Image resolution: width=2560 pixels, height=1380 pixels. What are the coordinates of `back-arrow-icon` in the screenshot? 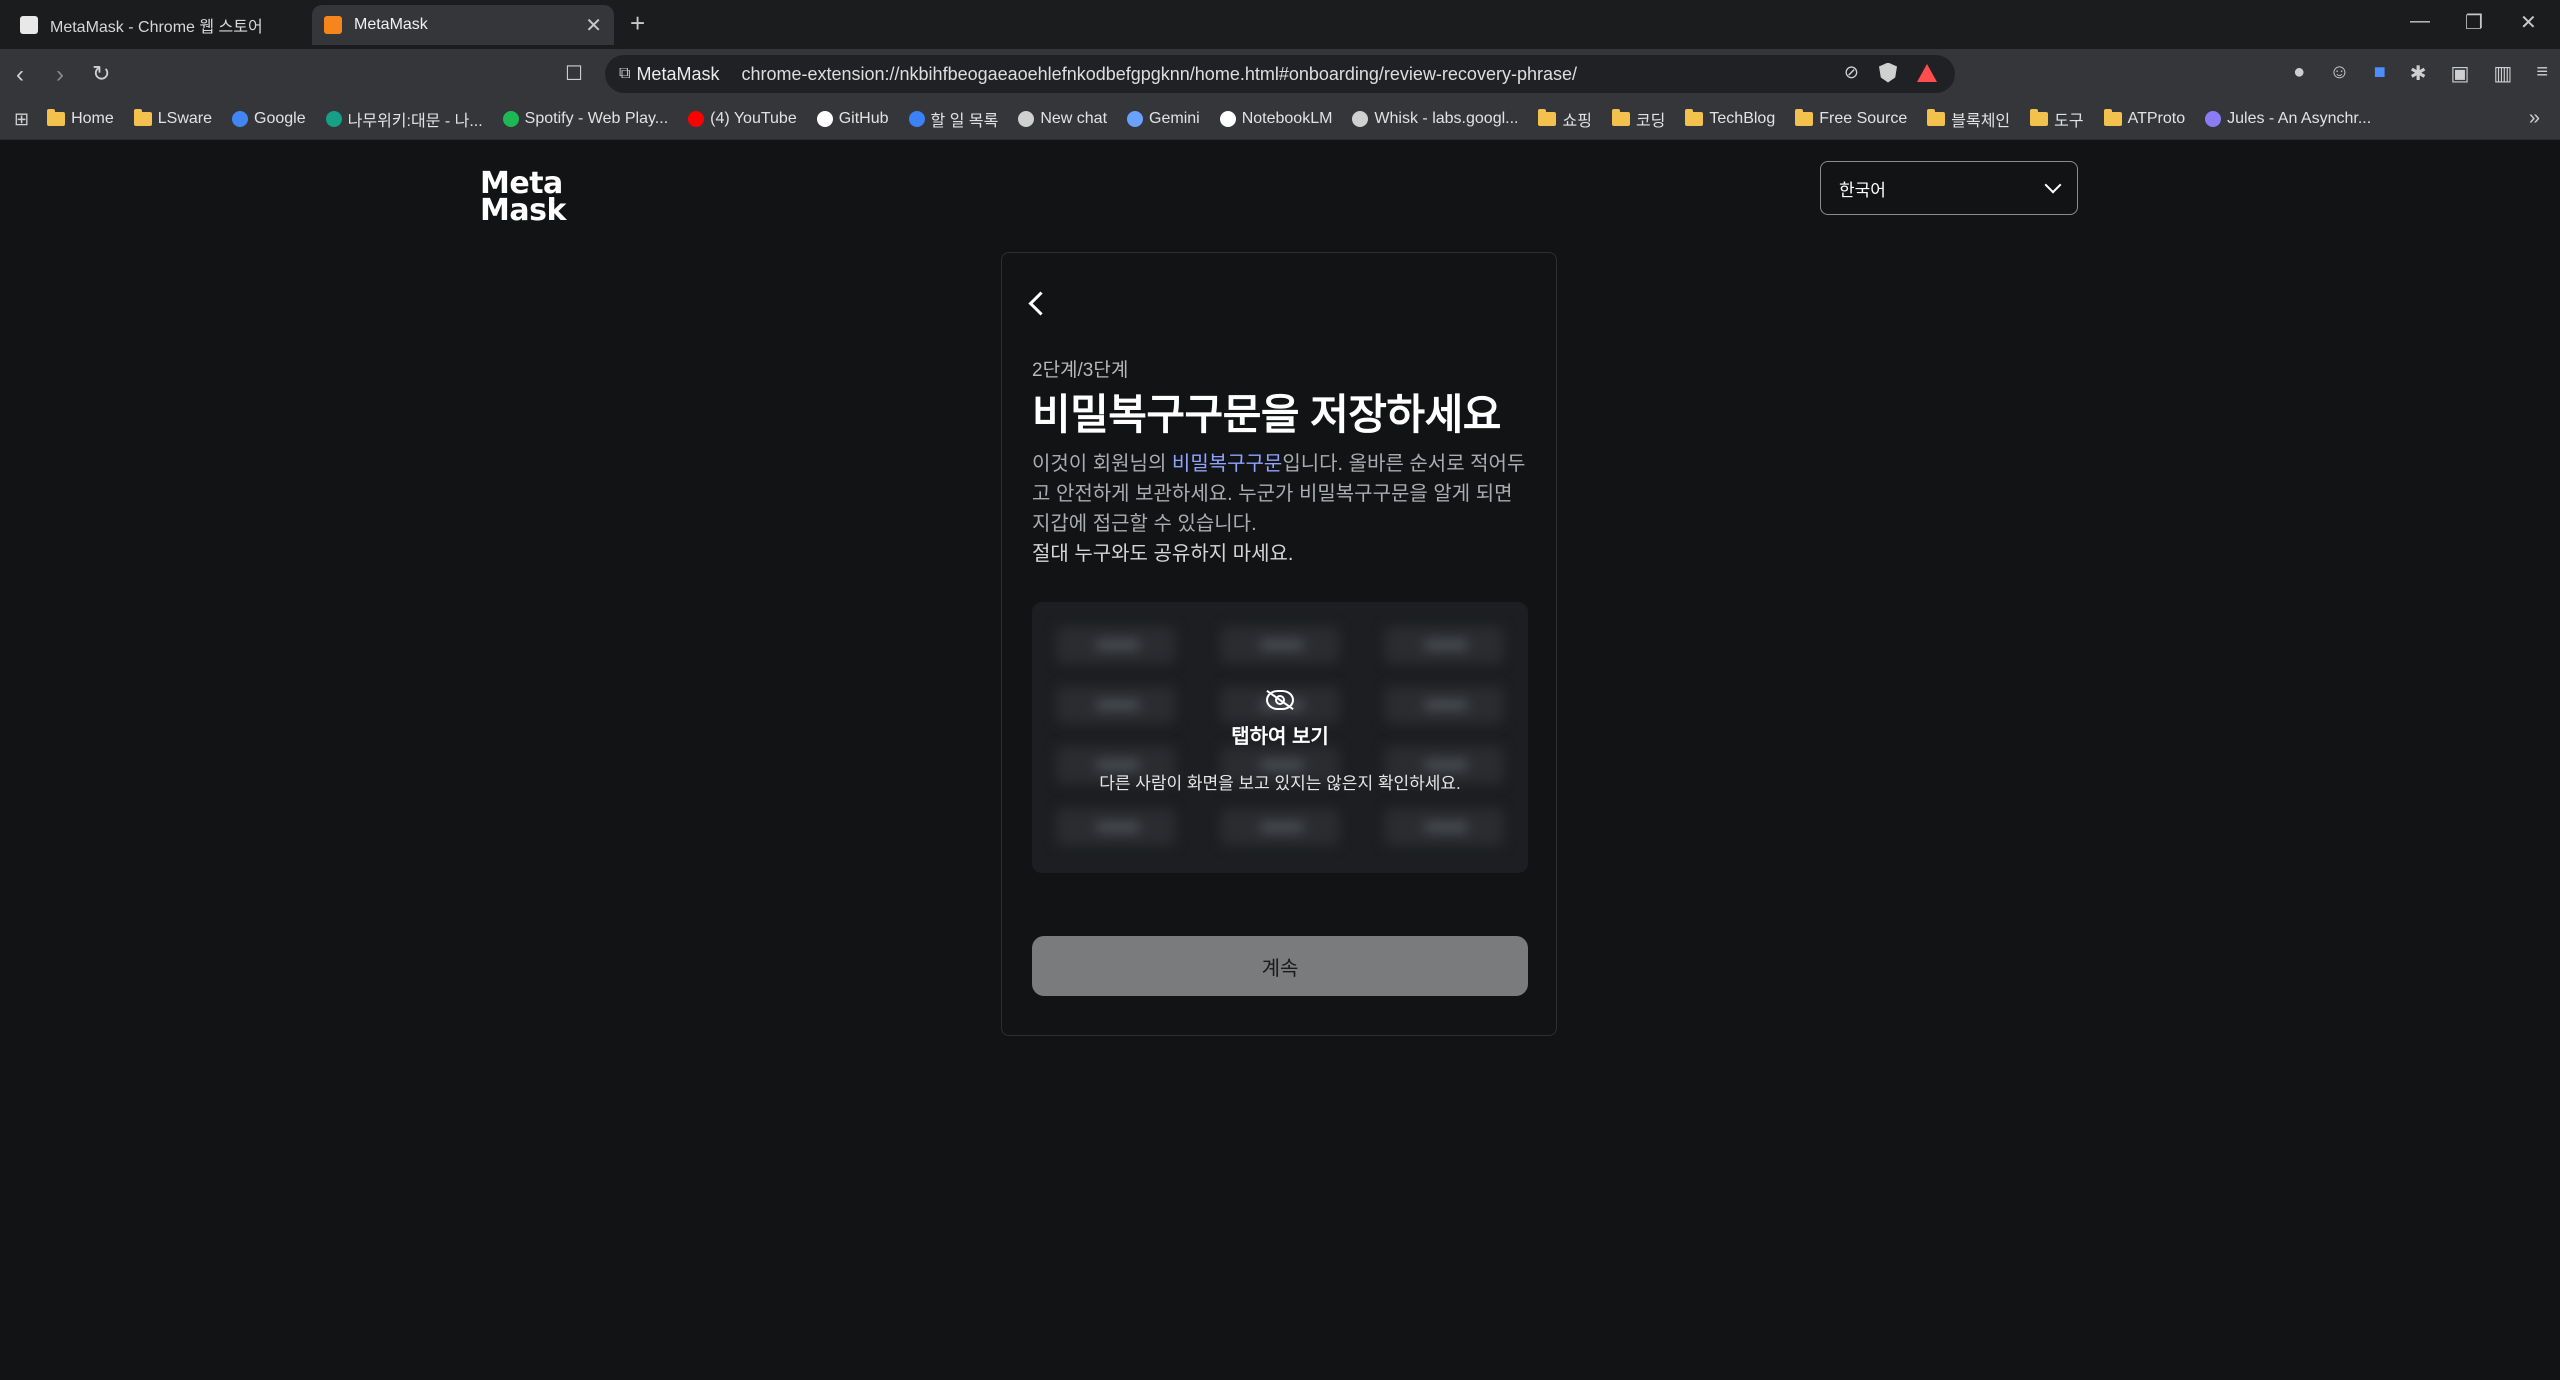 It's located at (1040, 303).